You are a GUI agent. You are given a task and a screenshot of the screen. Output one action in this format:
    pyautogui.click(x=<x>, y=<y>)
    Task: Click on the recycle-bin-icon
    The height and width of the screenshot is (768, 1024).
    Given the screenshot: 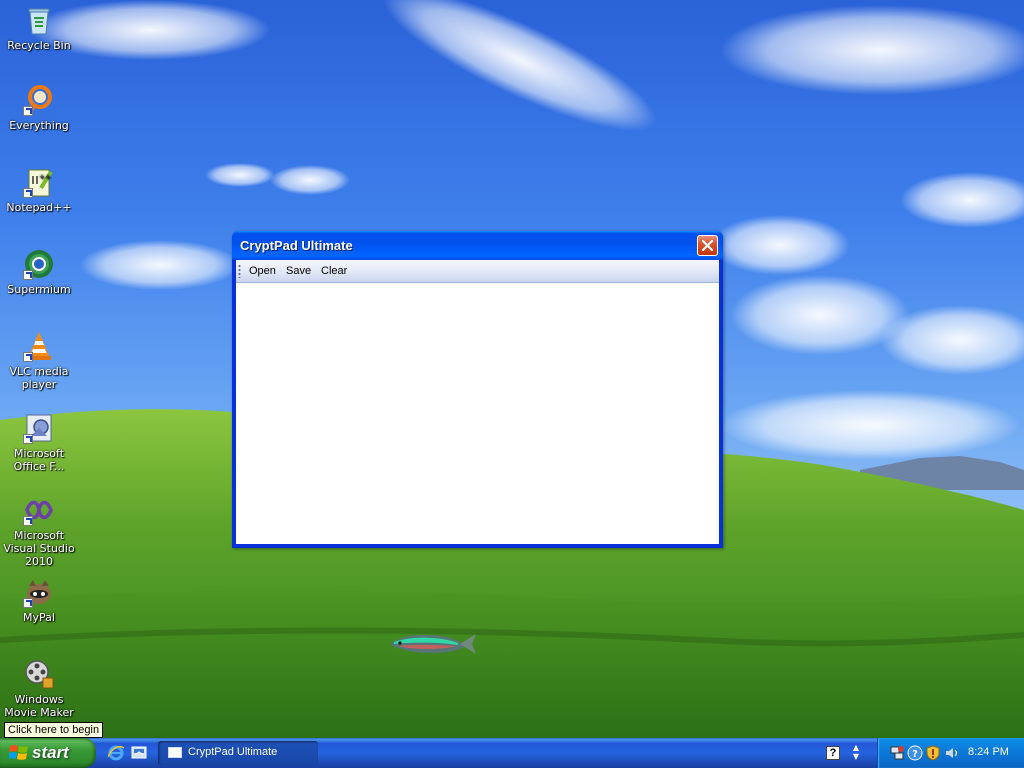 What is the action you would take?
    pyautogui.click(x=39, y=20)
    